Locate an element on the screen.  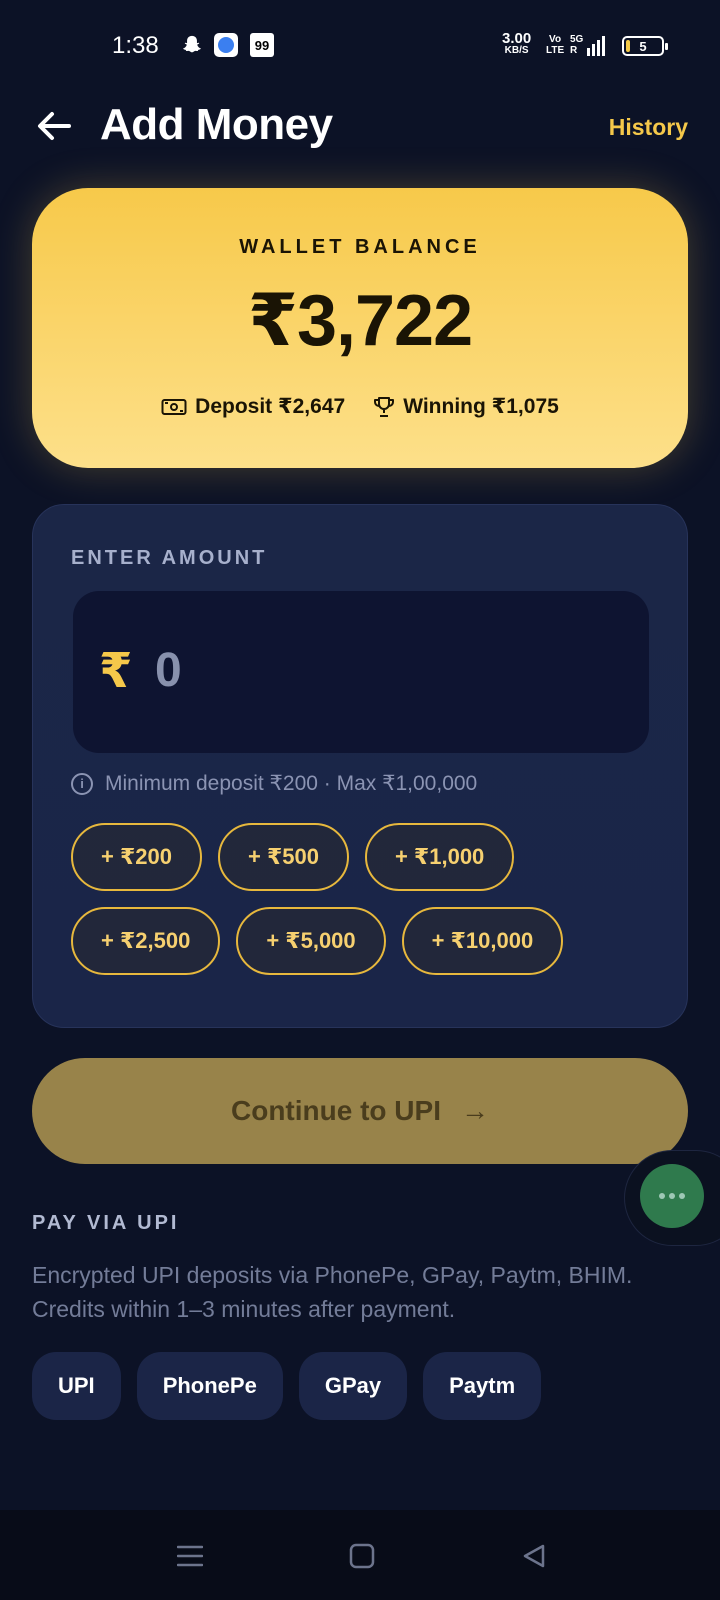
app-notification-icon is located at coordinates (226, 45).